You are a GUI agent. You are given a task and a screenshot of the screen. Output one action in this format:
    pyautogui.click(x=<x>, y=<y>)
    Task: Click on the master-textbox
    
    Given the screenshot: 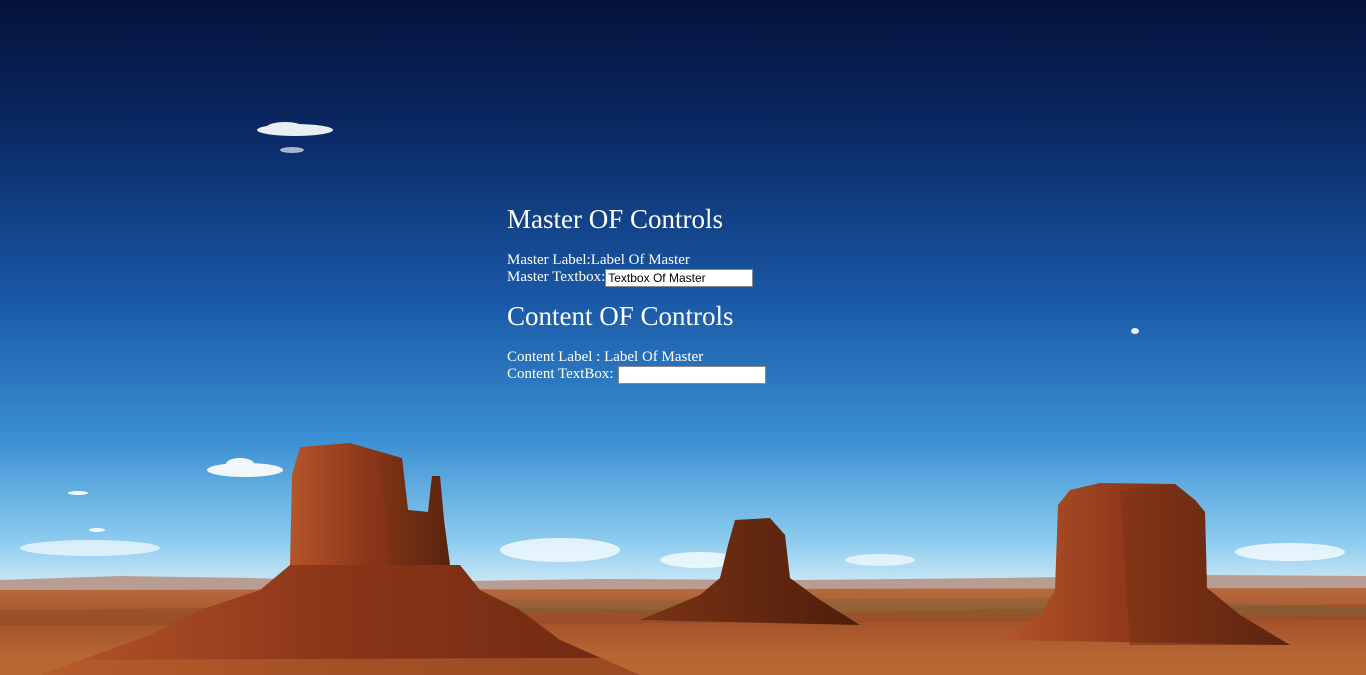 What is the action you would take?
    pyautogui.click(x=679, y=277)
    